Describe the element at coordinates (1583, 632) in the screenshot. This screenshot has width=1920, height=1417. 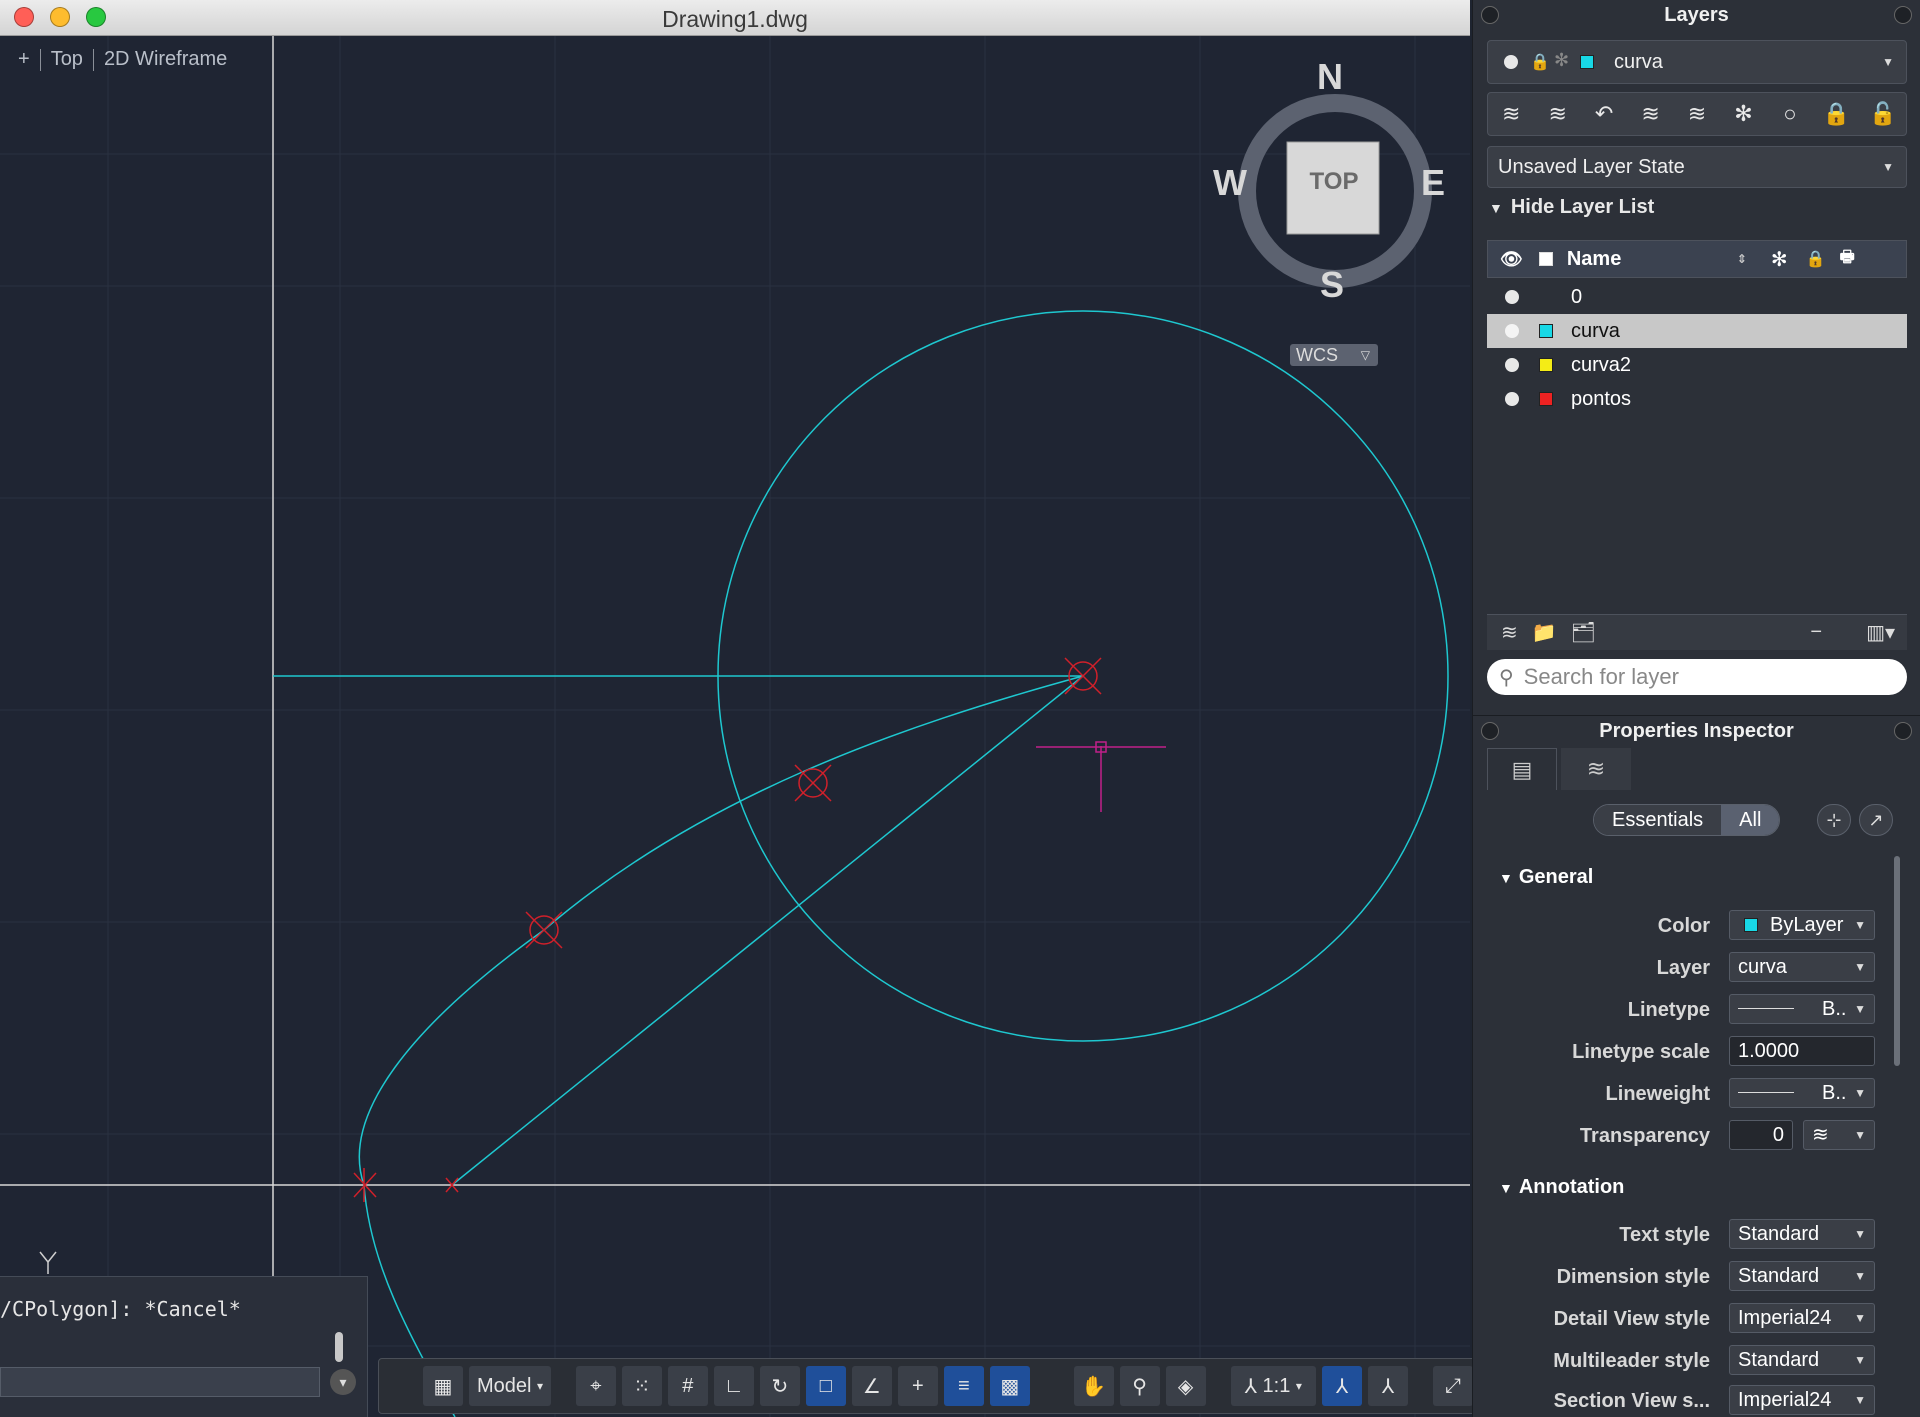
I see `new-filter-icon: 🗂` at that location.